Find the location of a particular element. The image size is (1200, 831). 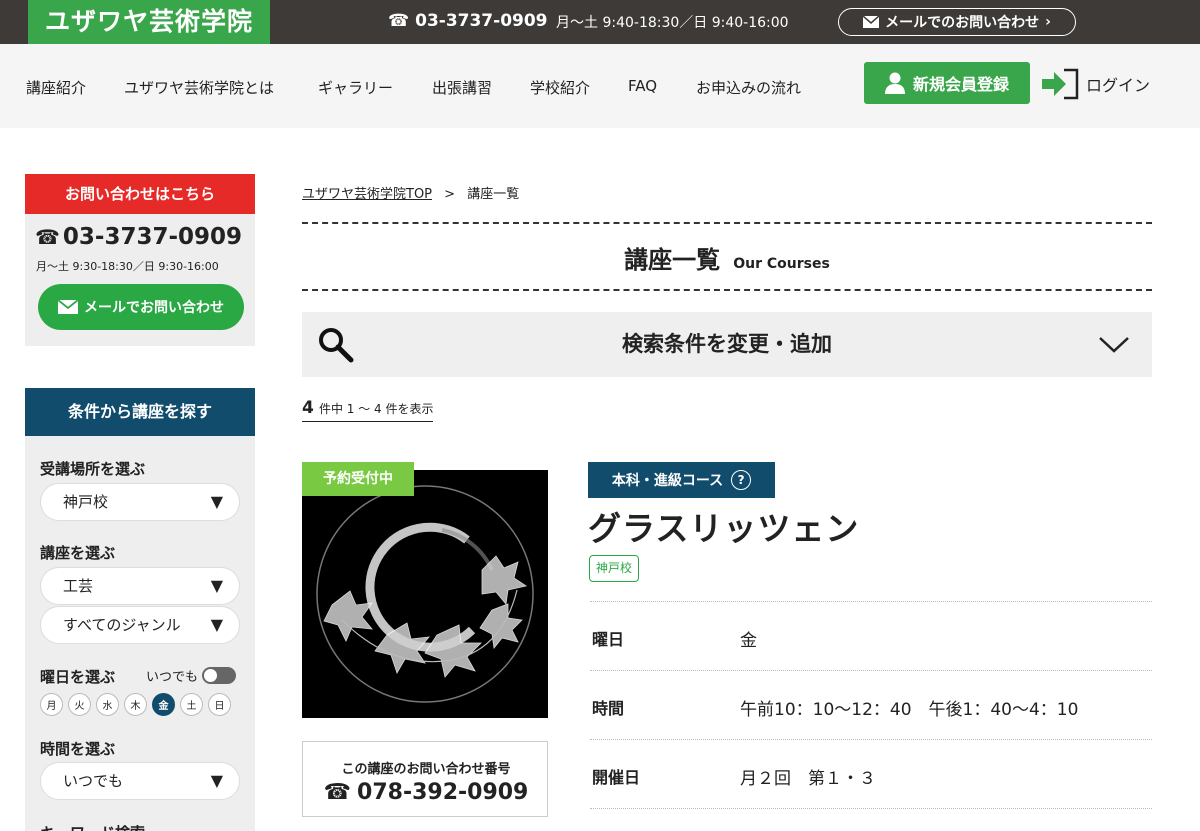

chevron-down-icon is located at coordinates (1114, 345).